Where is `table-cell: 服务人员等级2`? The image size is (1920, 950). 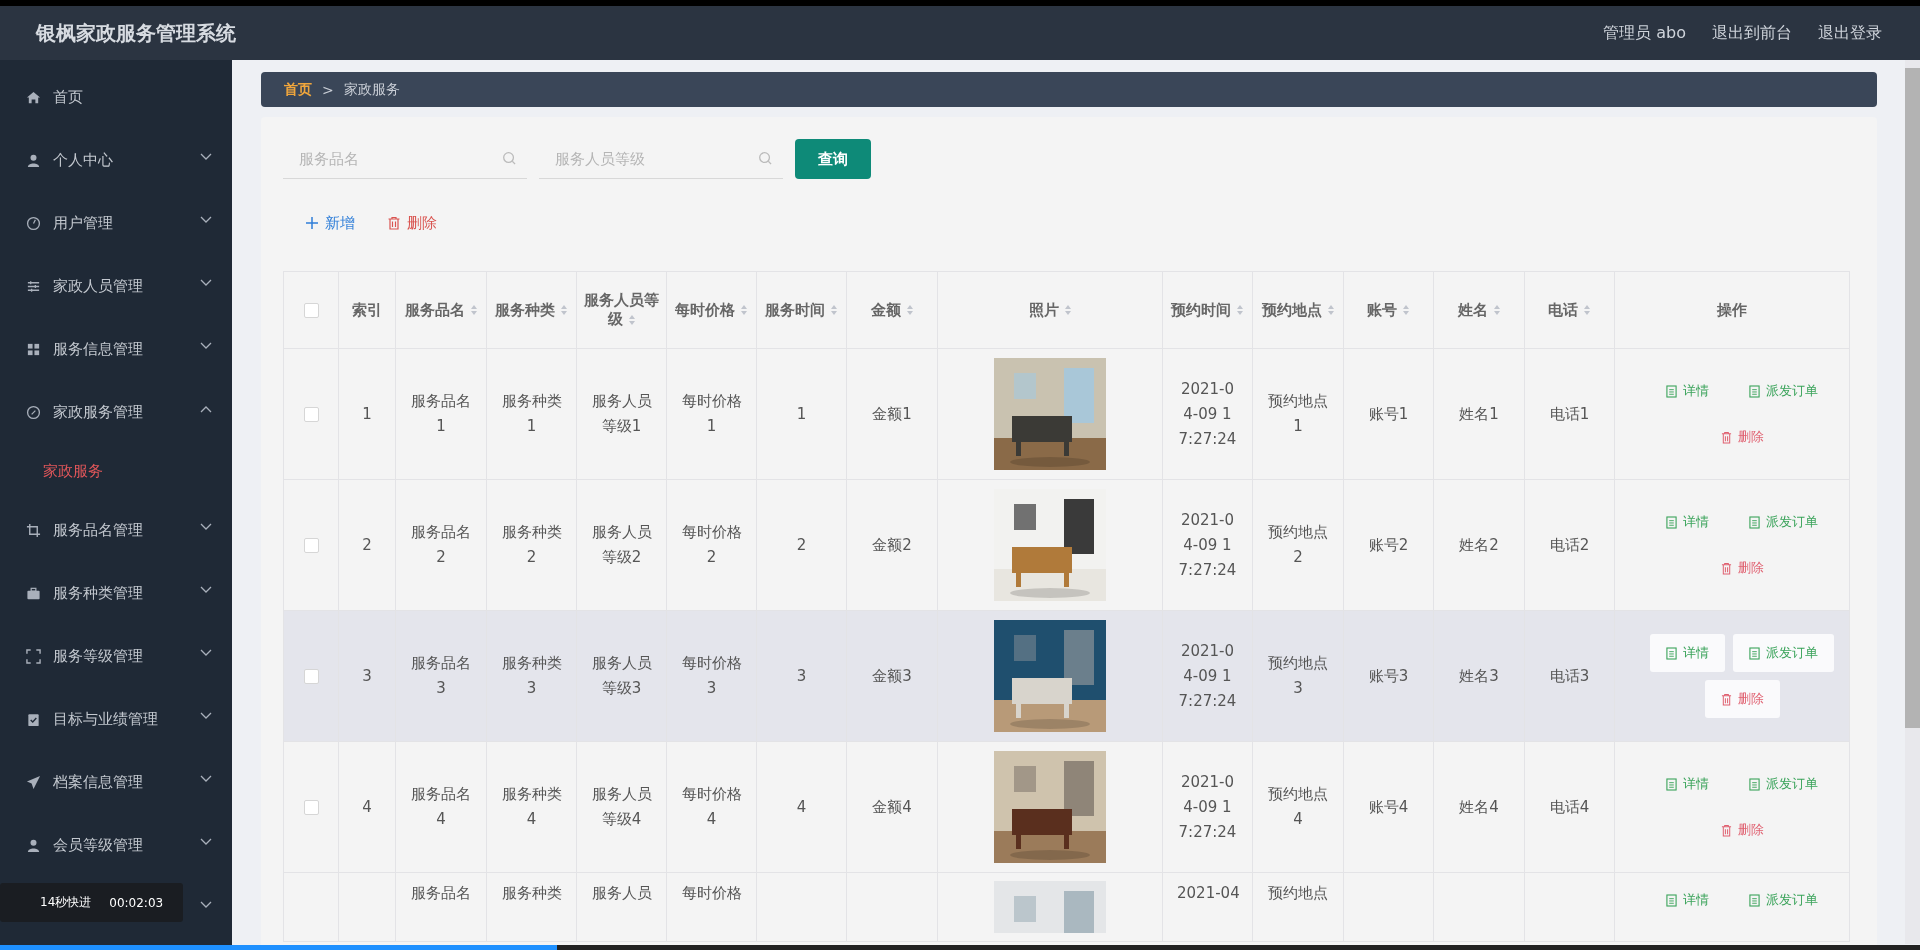 table-cell: 服务人员等级2 is located at coordinates (621, 544).